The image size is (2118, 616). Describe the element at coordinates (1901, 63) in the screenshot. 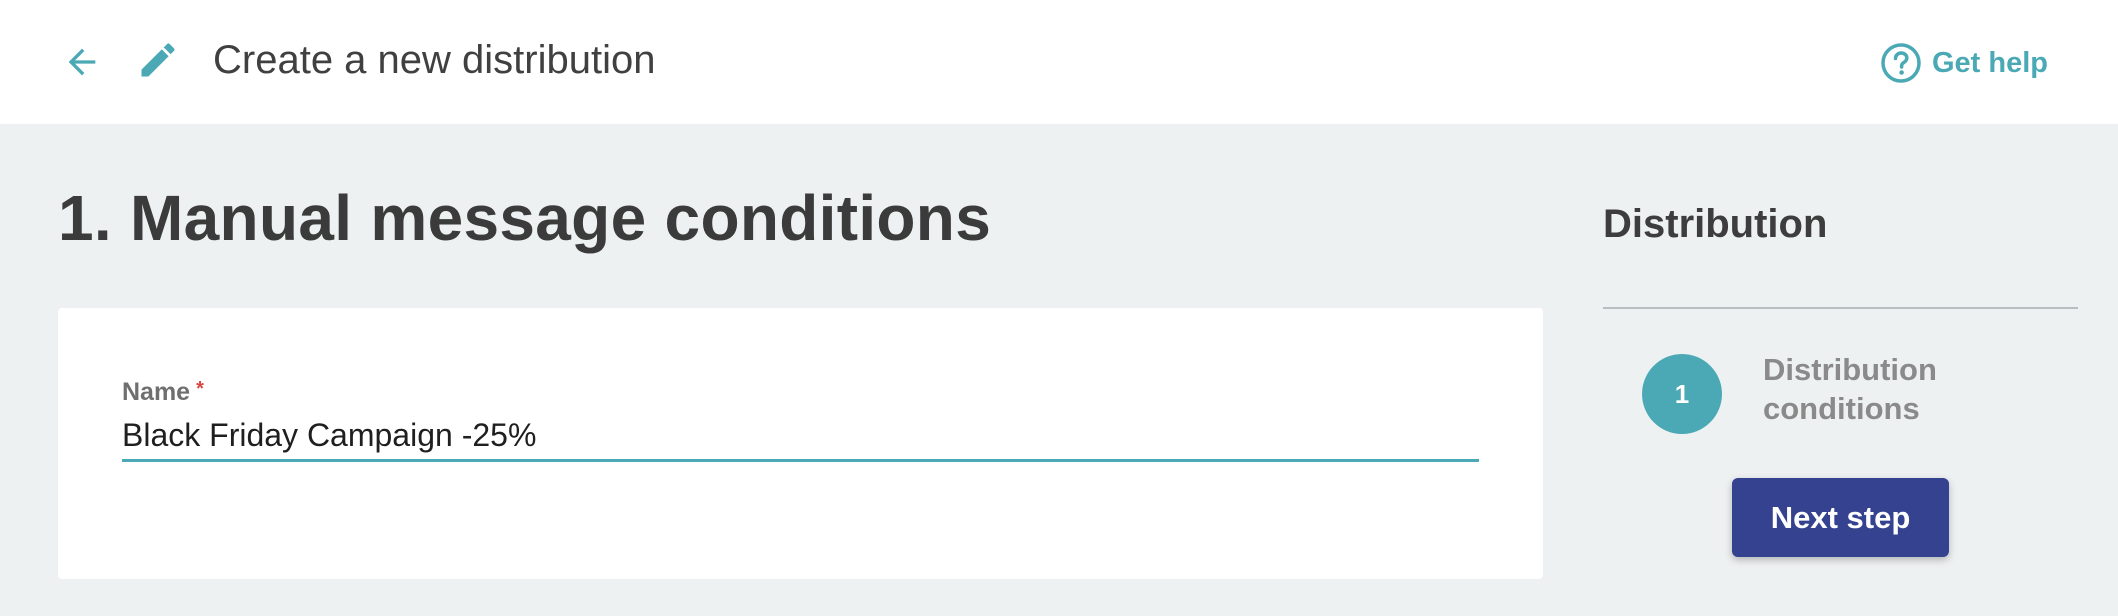

I see `question-circle-icon` at that location.